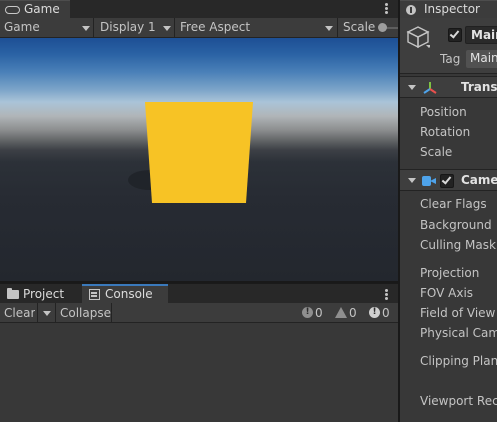 Image resolution: width=497 pixels, height=422 pixels. I want to click on console-panel-menu-icon, so click(387, 294).